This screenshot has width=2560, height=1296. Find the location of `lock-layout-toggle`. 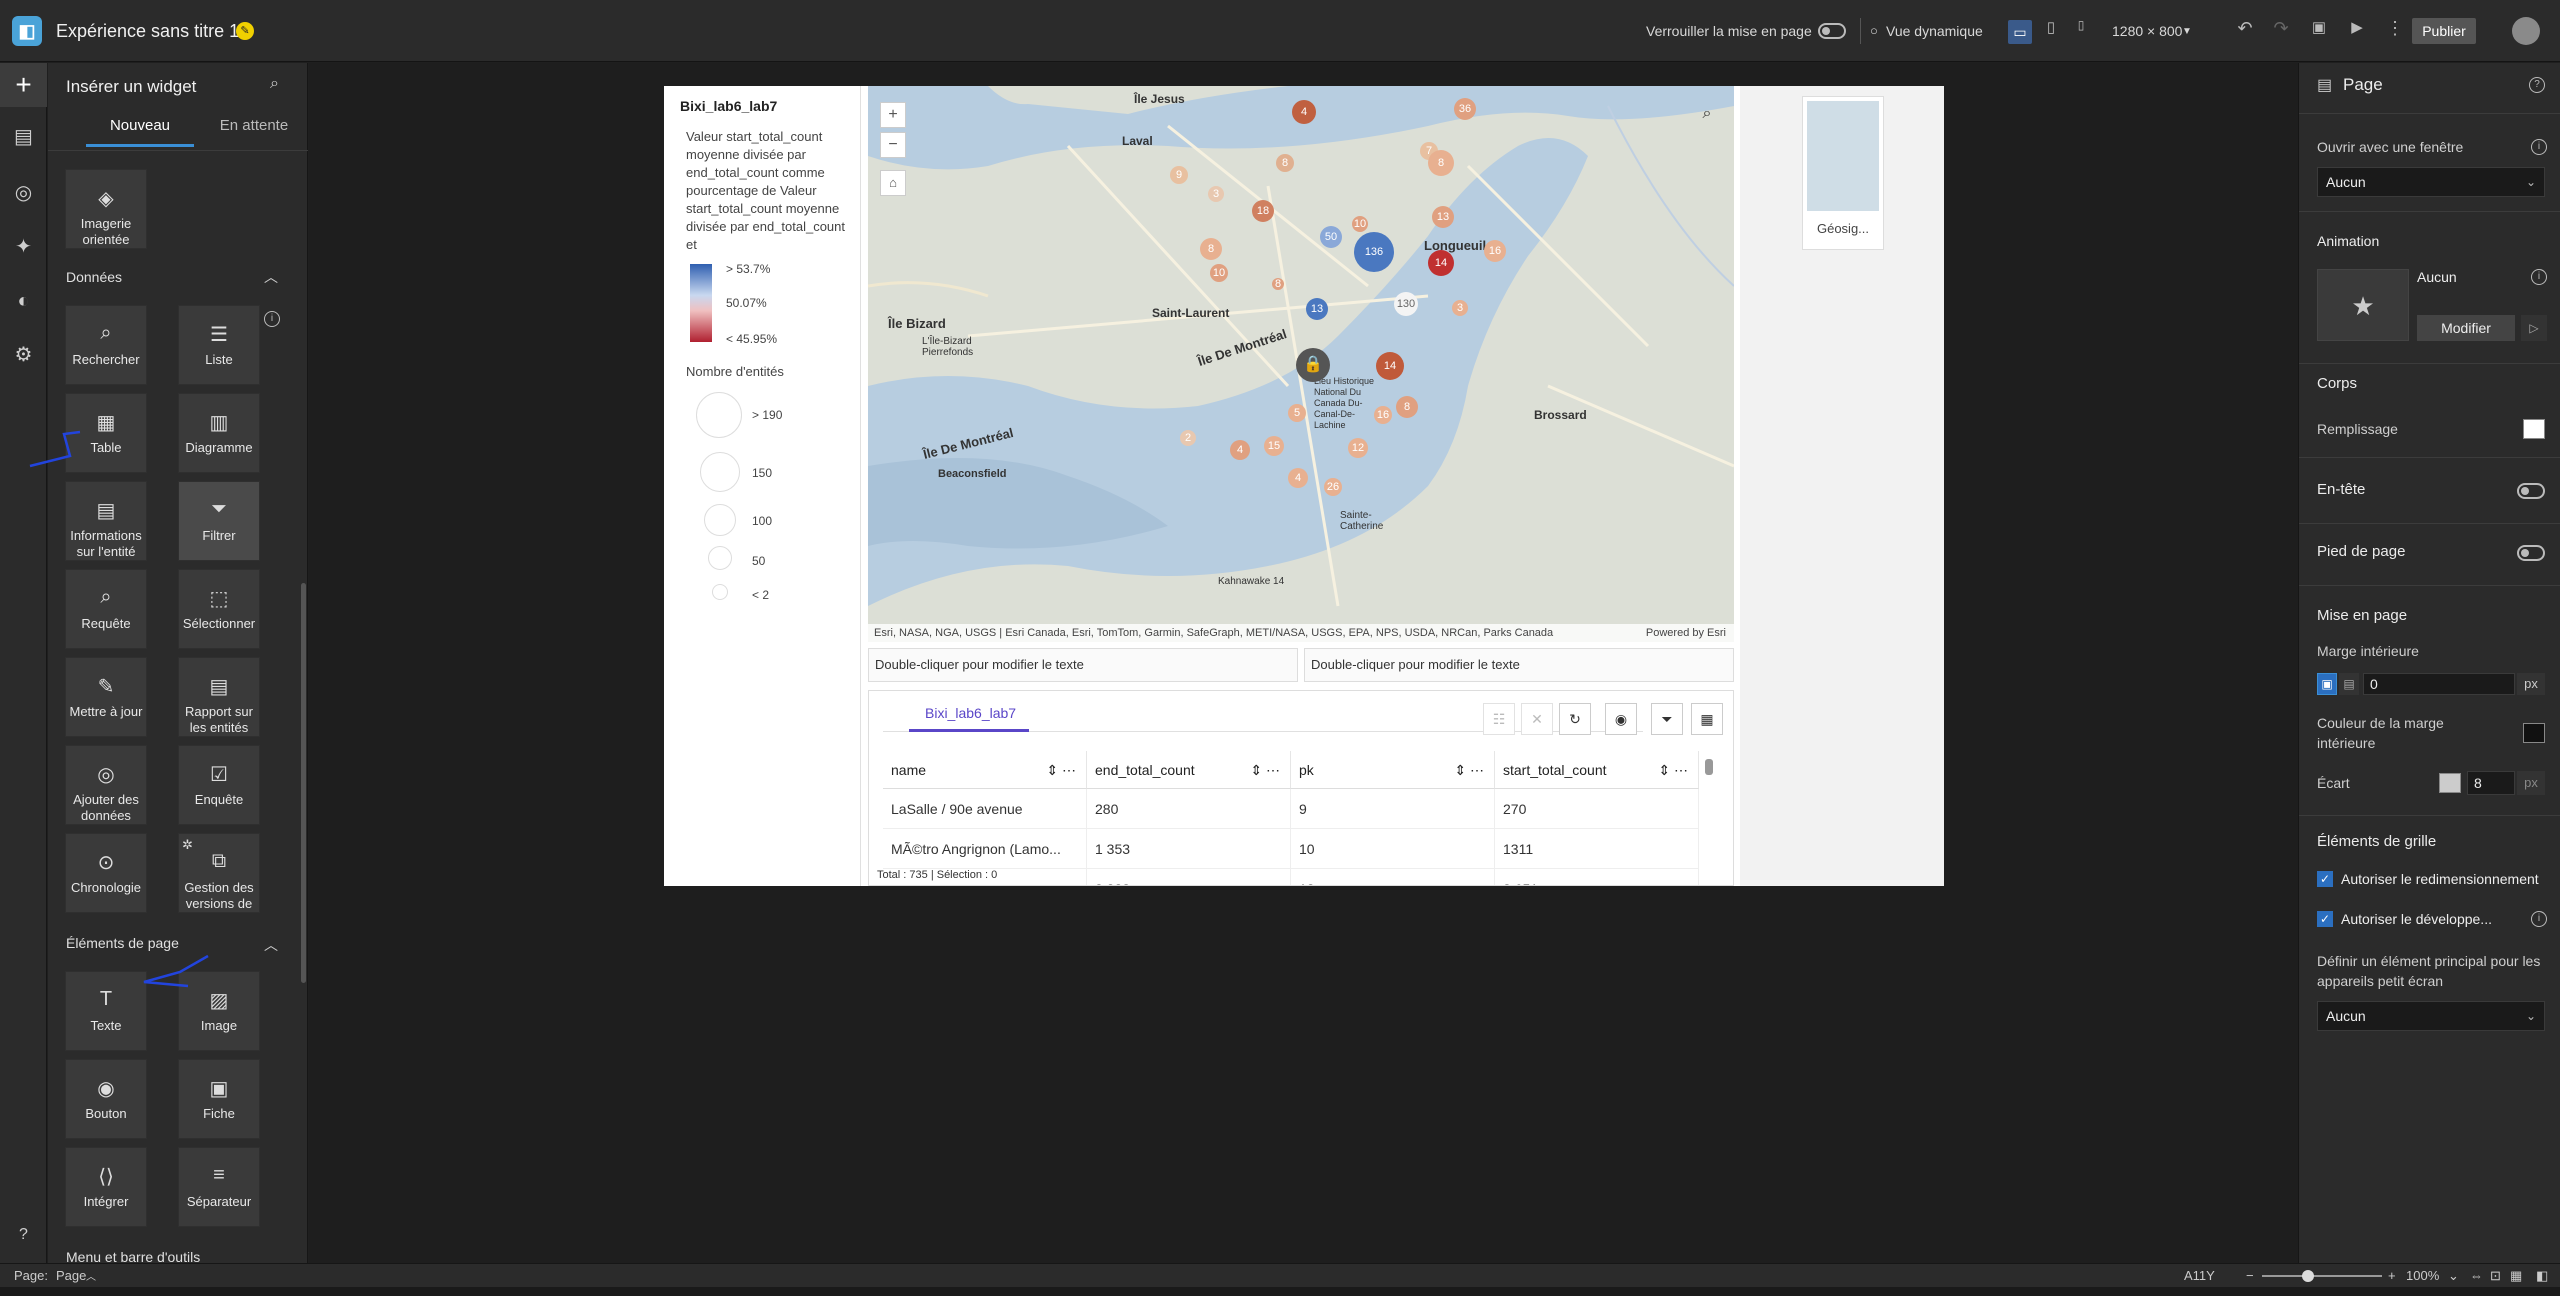

lock-layout-toggle is located at coordinates (1832, 31).